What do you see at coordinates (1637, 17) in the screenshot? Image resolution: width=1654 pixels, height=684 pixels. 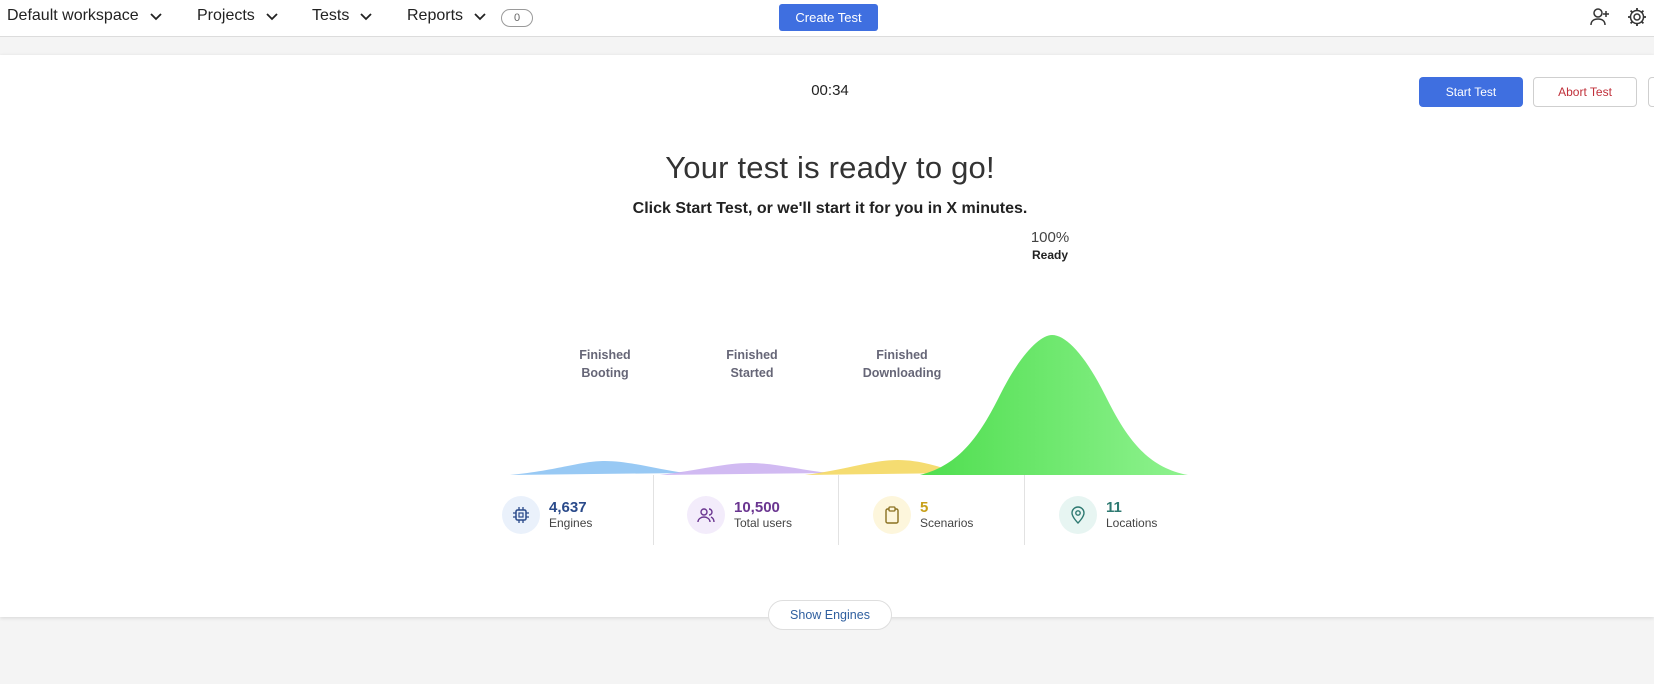 I see `gear-icon` at bounding box center [1637, 17].